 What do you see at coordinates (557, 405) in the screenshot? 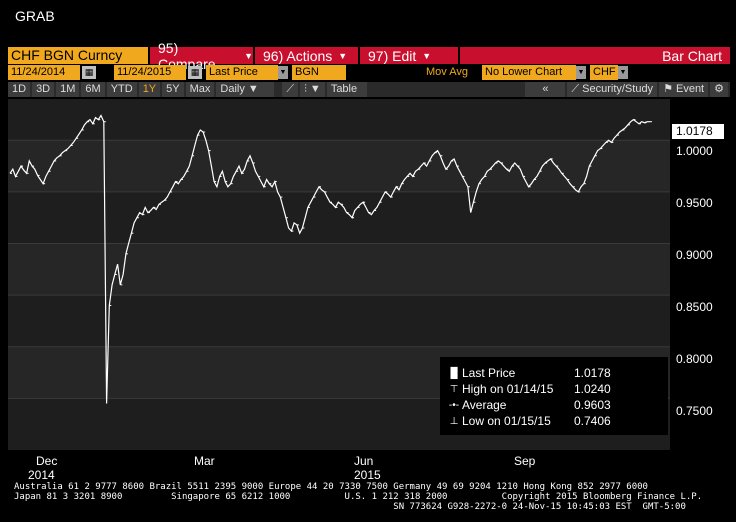
I see `legend-row-average: -•- Average 0.9603` at bounding box center [557, 405].